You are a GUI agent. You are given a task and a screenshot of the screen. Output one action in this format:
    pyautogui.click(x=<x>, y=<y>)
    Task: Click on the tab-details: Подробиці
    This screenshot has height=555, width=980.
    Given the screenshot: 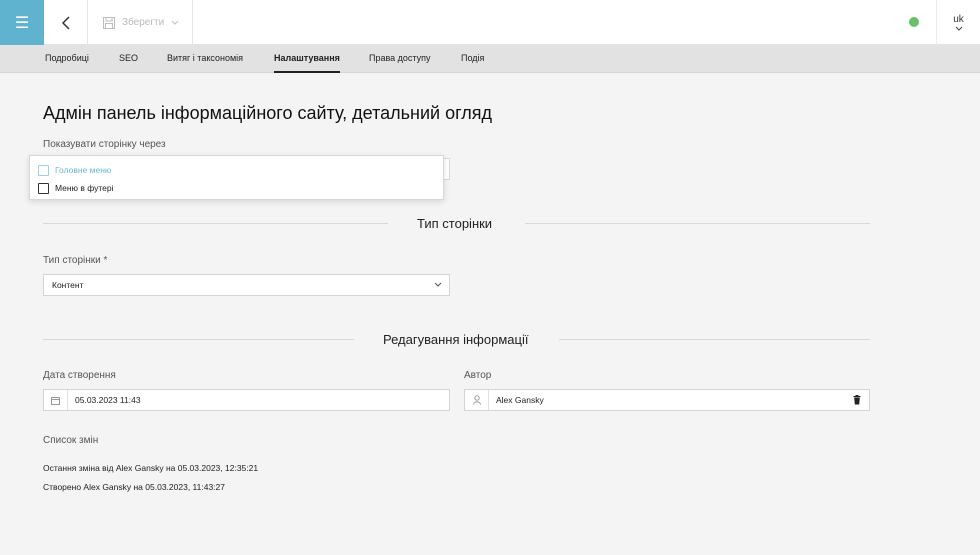 What is the action you would take?
    pyautogui.click(x=67, y=59)
    